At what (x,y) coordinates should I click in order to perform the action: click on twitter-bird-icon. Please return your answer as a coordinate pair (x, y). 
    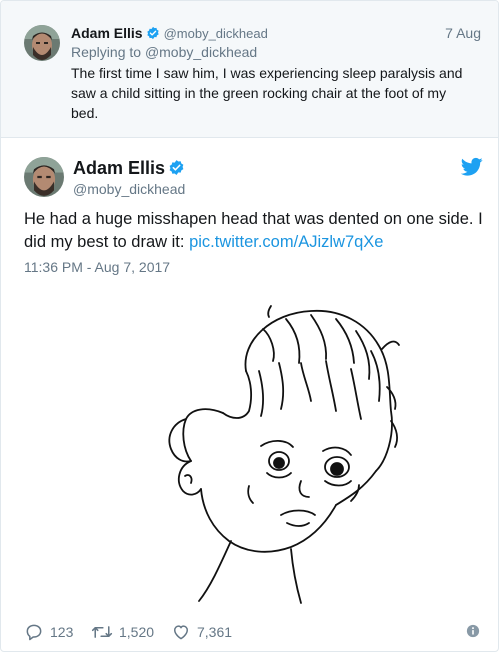
    Looking at the image, I should click on (471, 167).